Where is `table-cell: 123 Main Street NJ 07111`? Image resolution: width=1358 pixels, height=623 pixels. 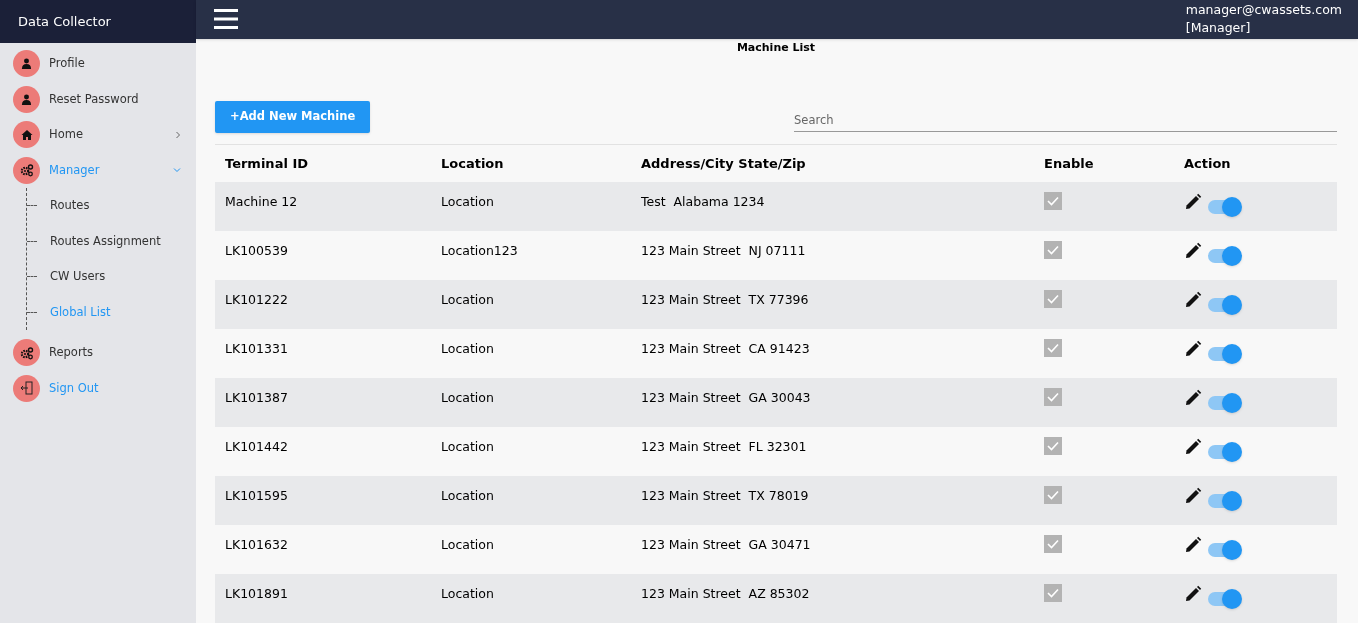 table-cell: 123 Main Street NJ 07111 is located at coordinates (832, 255).